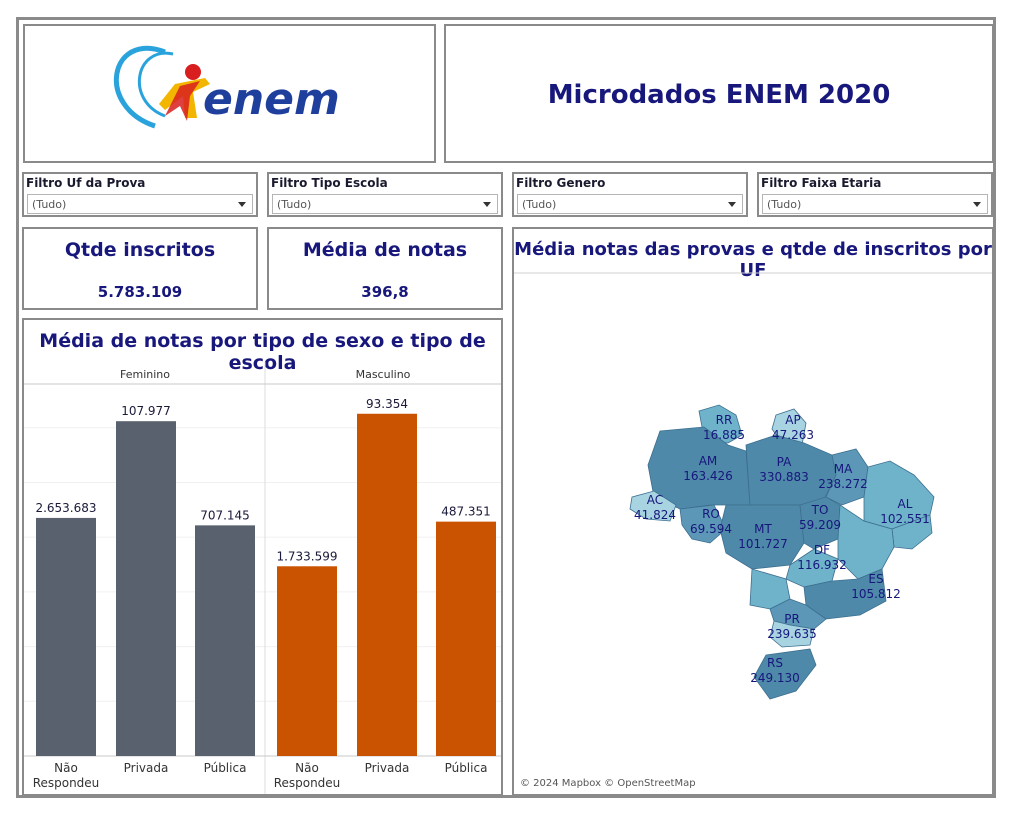 The image size is (1011, 829). Describe the element at coordinates (539, 204) in the screenshot. I see `filter-genero-value: (Tudo)` at that location.